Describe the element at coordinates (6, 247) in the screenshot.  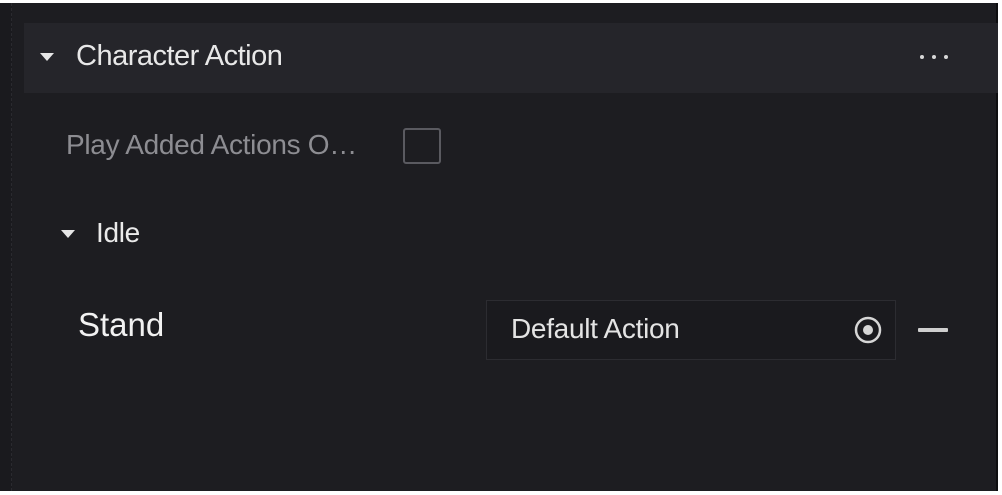
I see `panel-resize-edge` at that location.